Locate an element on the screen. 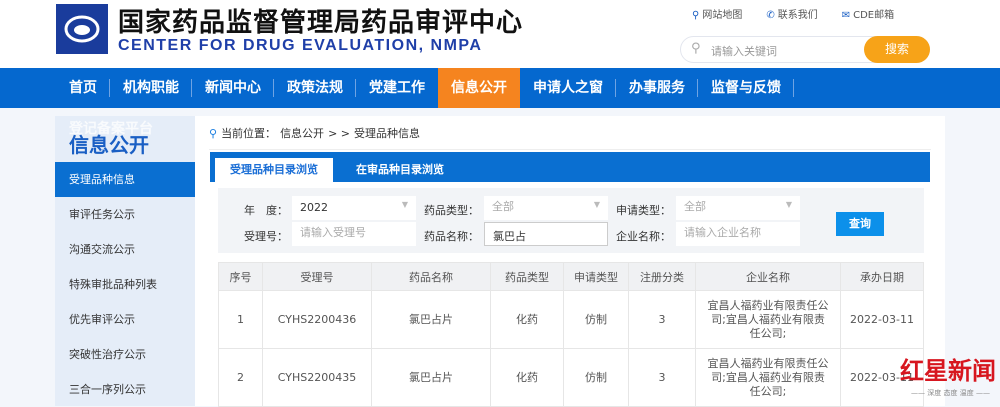 The height and width of the screenshot is (407, 1000). sidebar-item-communication: 沟通交流公示 is located at coordinates (125, 249).